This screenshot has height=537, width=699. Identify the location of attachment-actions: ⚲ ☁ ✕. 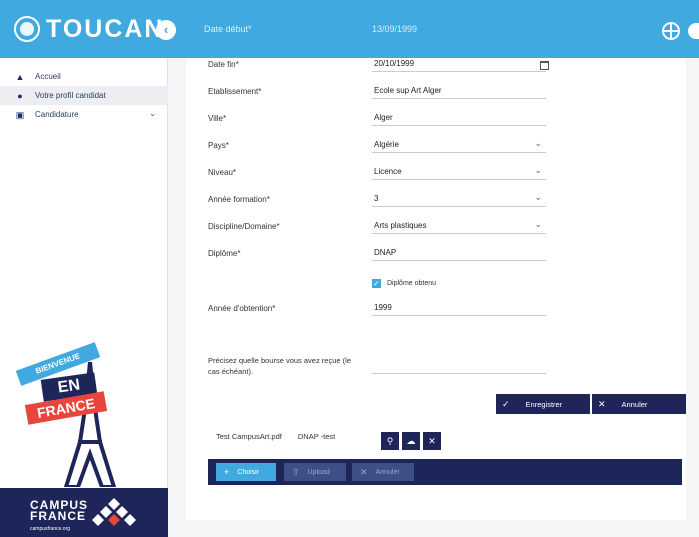
(409, 441).